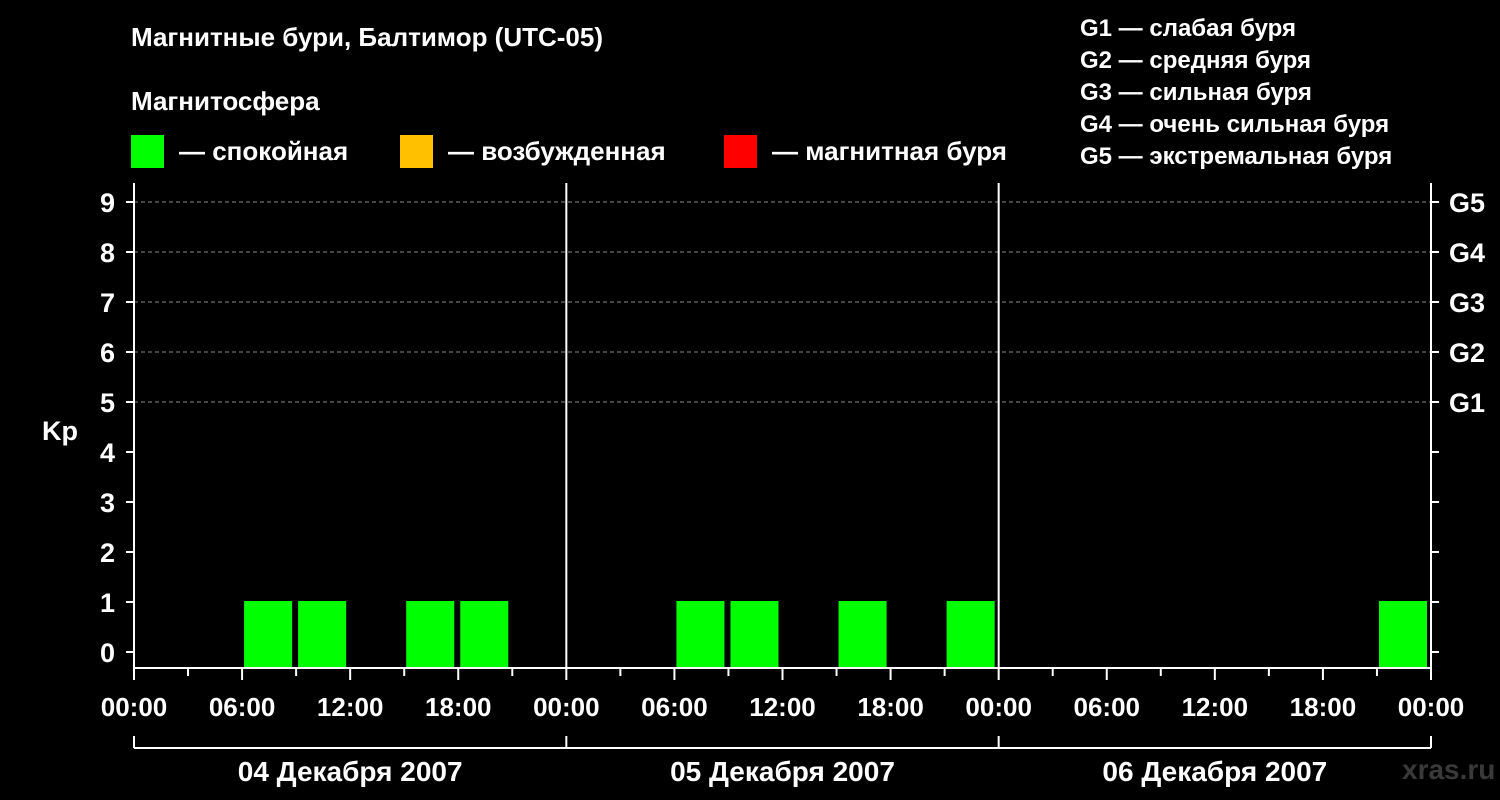 The image size is (1500, 800). Describe the element at coordinates (1467, 353) in the screenshot. I see `g-level-label: G2` at that location.